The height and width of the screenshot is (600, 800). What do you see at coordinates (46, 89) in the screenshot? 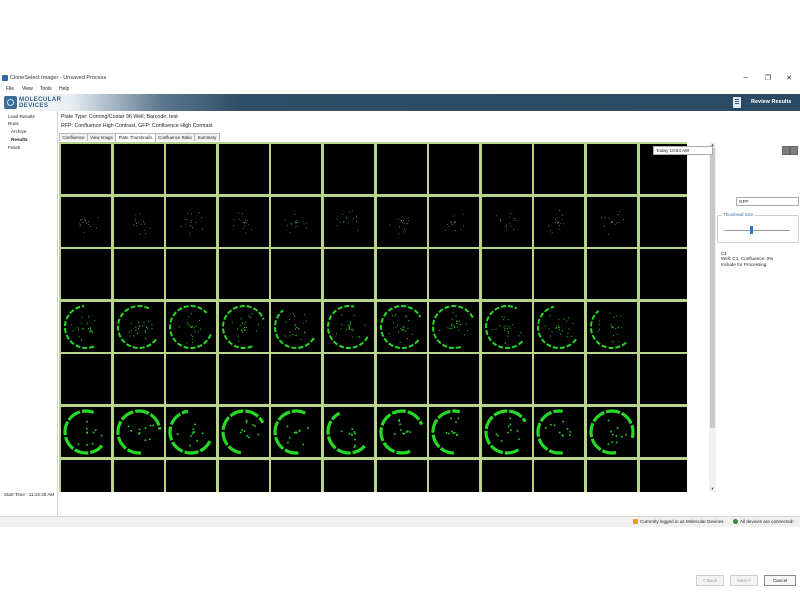
I see `menu-tools: Tools` at bounding box center [46, 89].